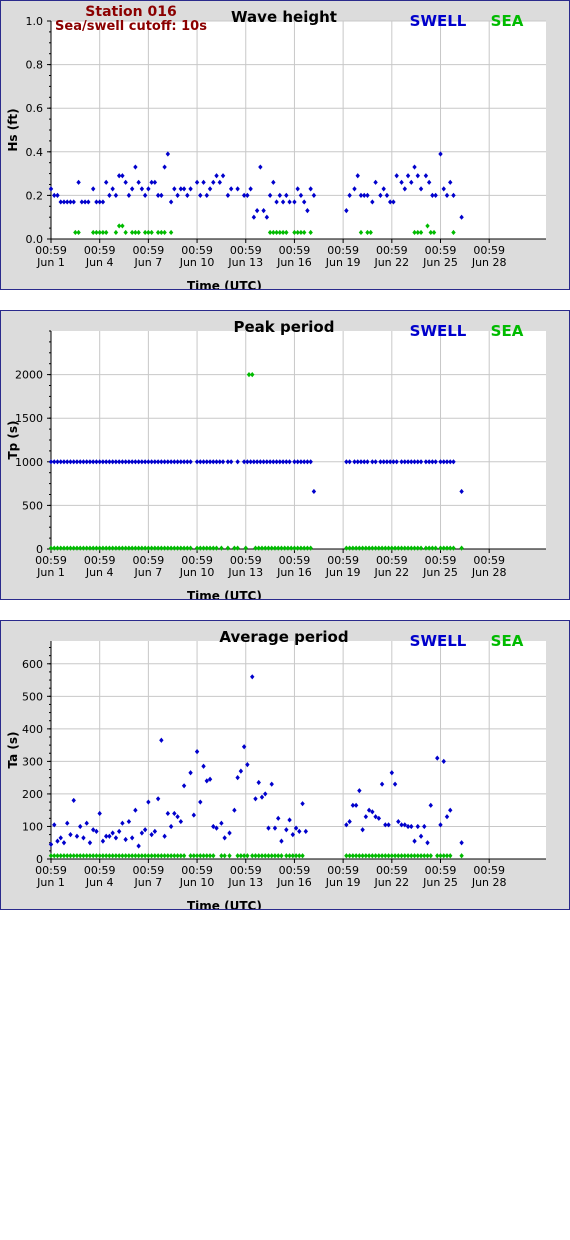  Describe the element at coordinates (13, 439) in the screenshot. I see `y-axis-label: Tp (s)` at that location.